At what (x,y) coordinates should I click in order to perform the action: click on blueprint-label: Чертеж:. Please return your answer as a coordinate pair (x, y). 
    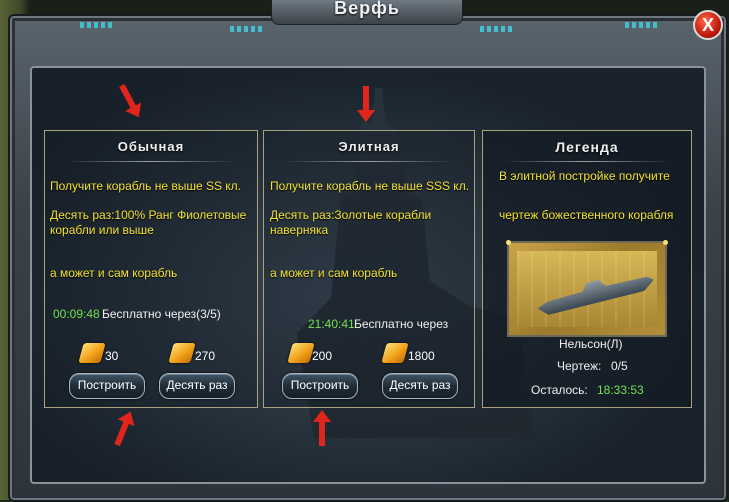
    Looking at the image, I should click on (579, 366).